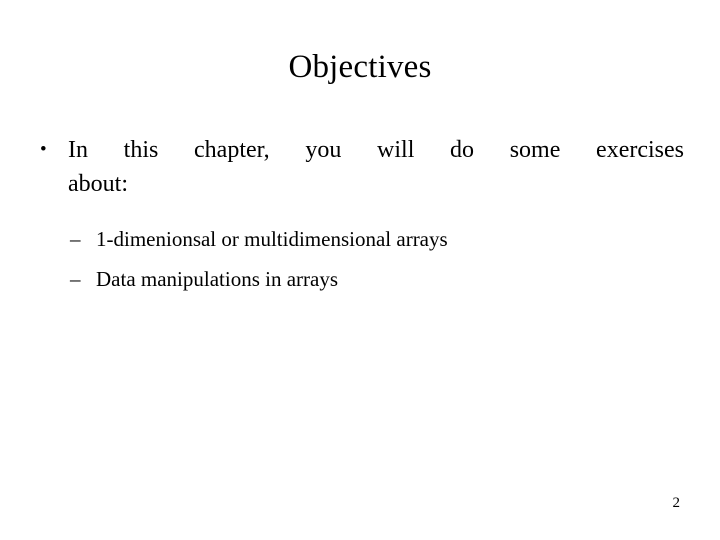 The image size is (720, 540). Describe the element at coordinates (272, 239) in the screenshot. I see `sub-bullet-label: 1-dimenionsal or multidimensional arrays` at that location.